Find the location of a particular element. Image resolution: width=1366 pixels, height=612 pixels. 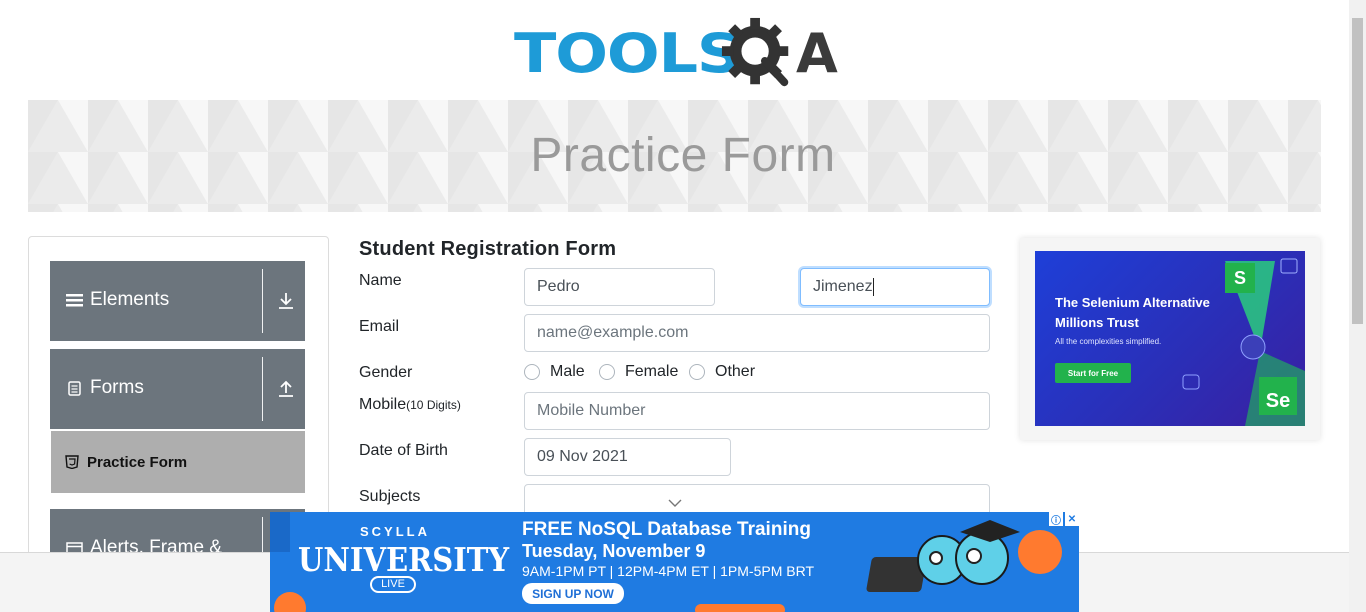

mobile-hint: (10 Digits) is located at coordinates (433, 405).